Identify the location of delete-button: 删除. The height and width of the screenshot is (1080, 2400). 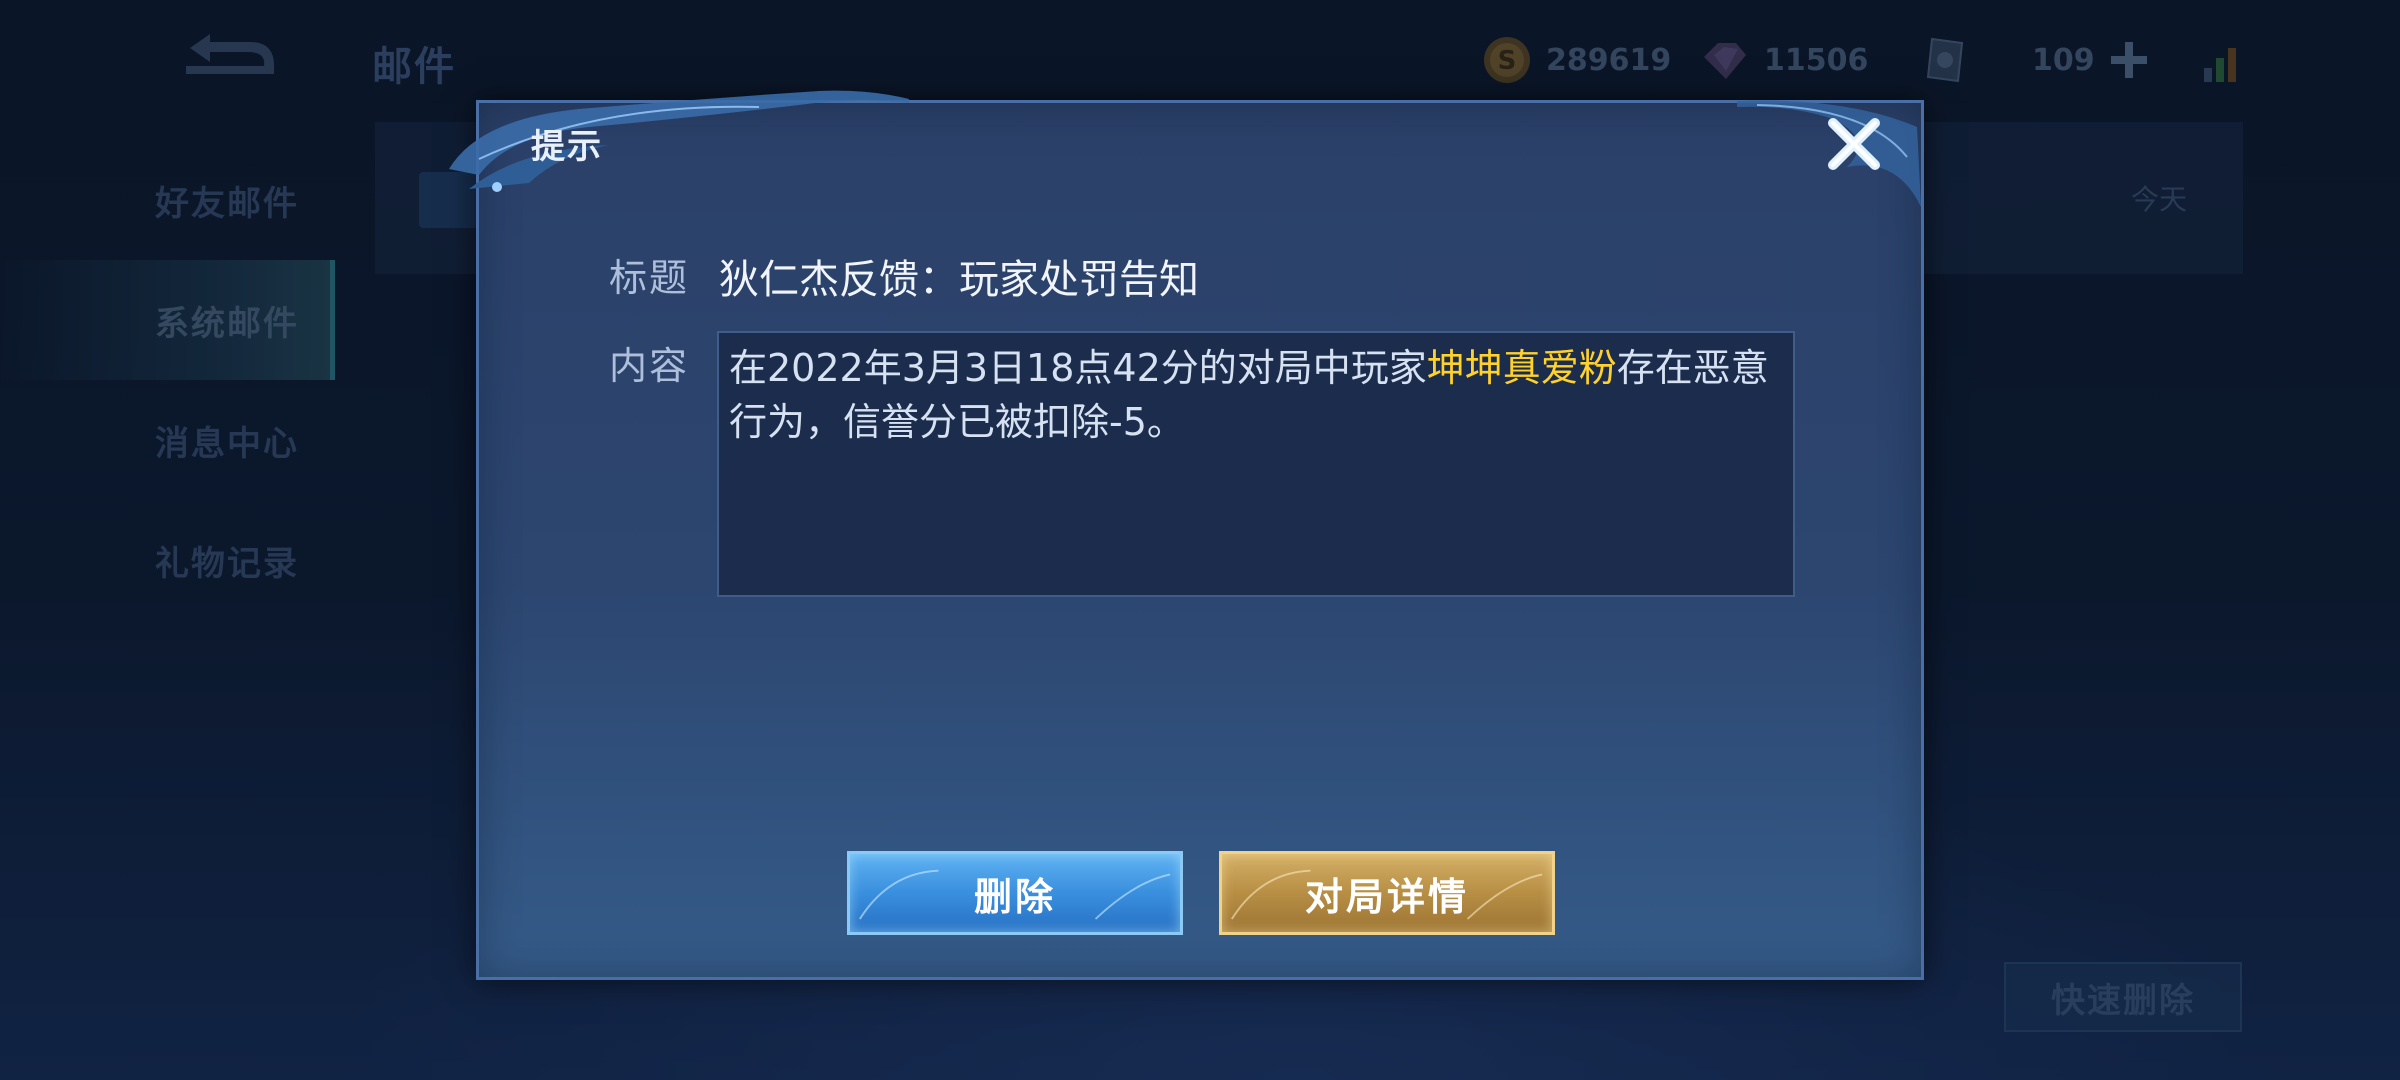
(1015, 893).